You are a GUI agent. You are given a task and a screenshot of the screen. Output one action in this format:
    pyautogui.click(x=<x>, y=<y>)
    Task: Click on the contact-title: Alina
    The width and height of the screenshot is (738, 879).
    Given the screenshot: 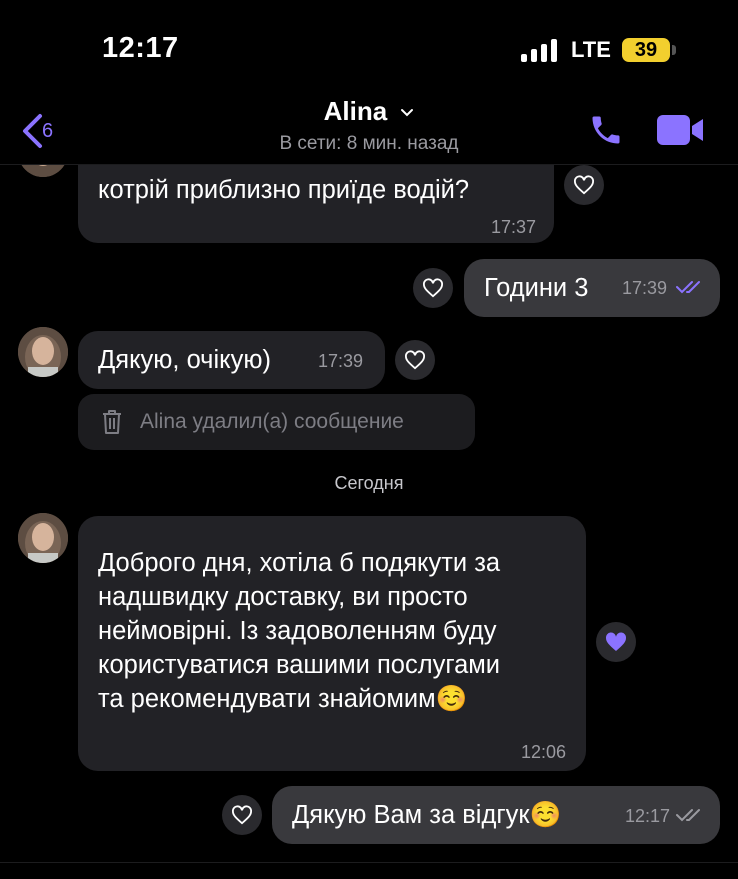 What is the action you would take?
    pyautogui.click(x=369, y=111)
    